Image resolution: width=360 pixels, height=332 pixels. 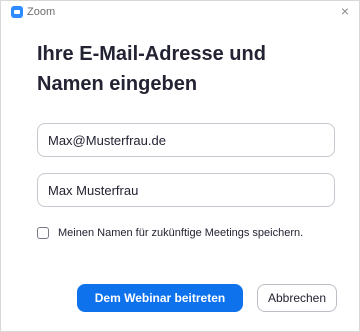 What do you see at coordinates (160, 298) in the screenshot?
I see `join-webinar-button: Dem Webinar beitreten` at bounding box center [160, 298].